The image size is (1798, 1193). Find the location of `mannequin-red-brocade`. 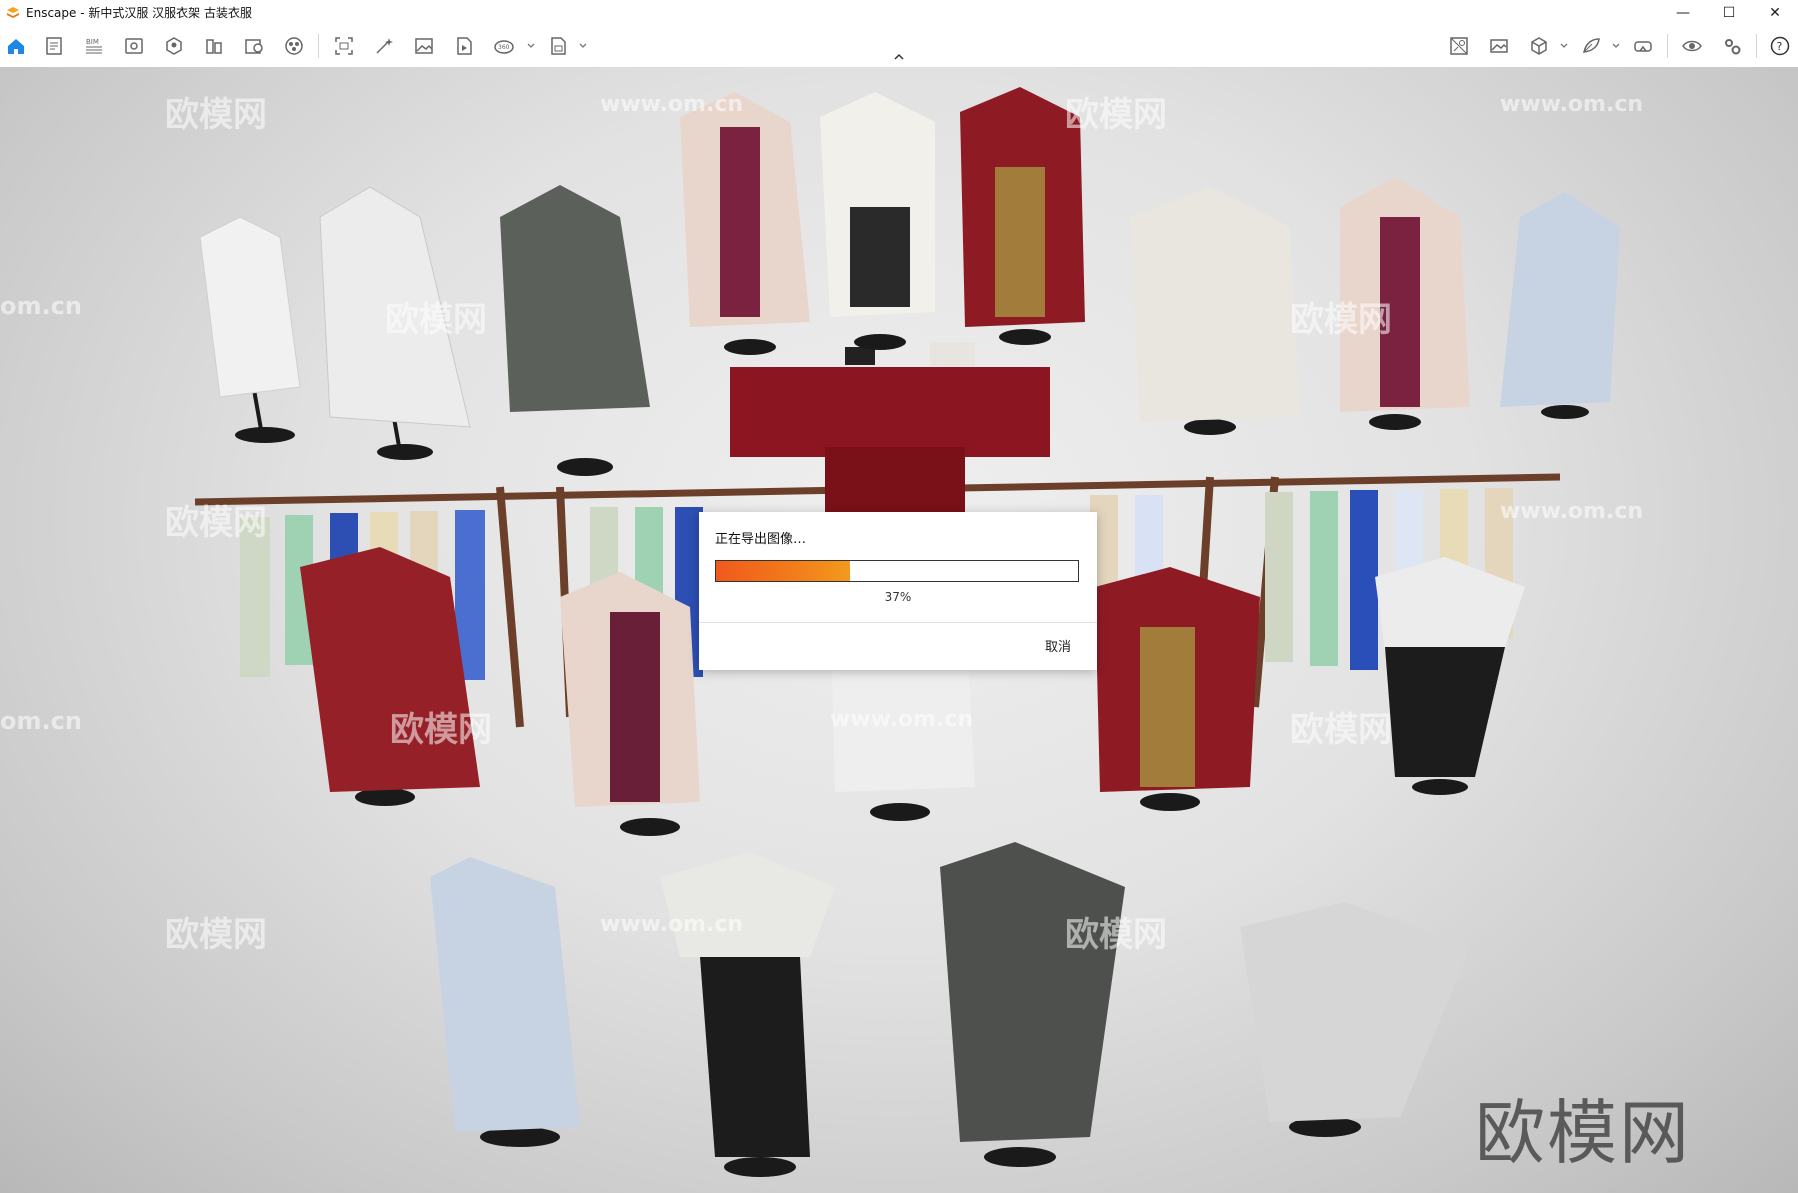

mannequin-red-brocade is located at coordinates (390, 676).